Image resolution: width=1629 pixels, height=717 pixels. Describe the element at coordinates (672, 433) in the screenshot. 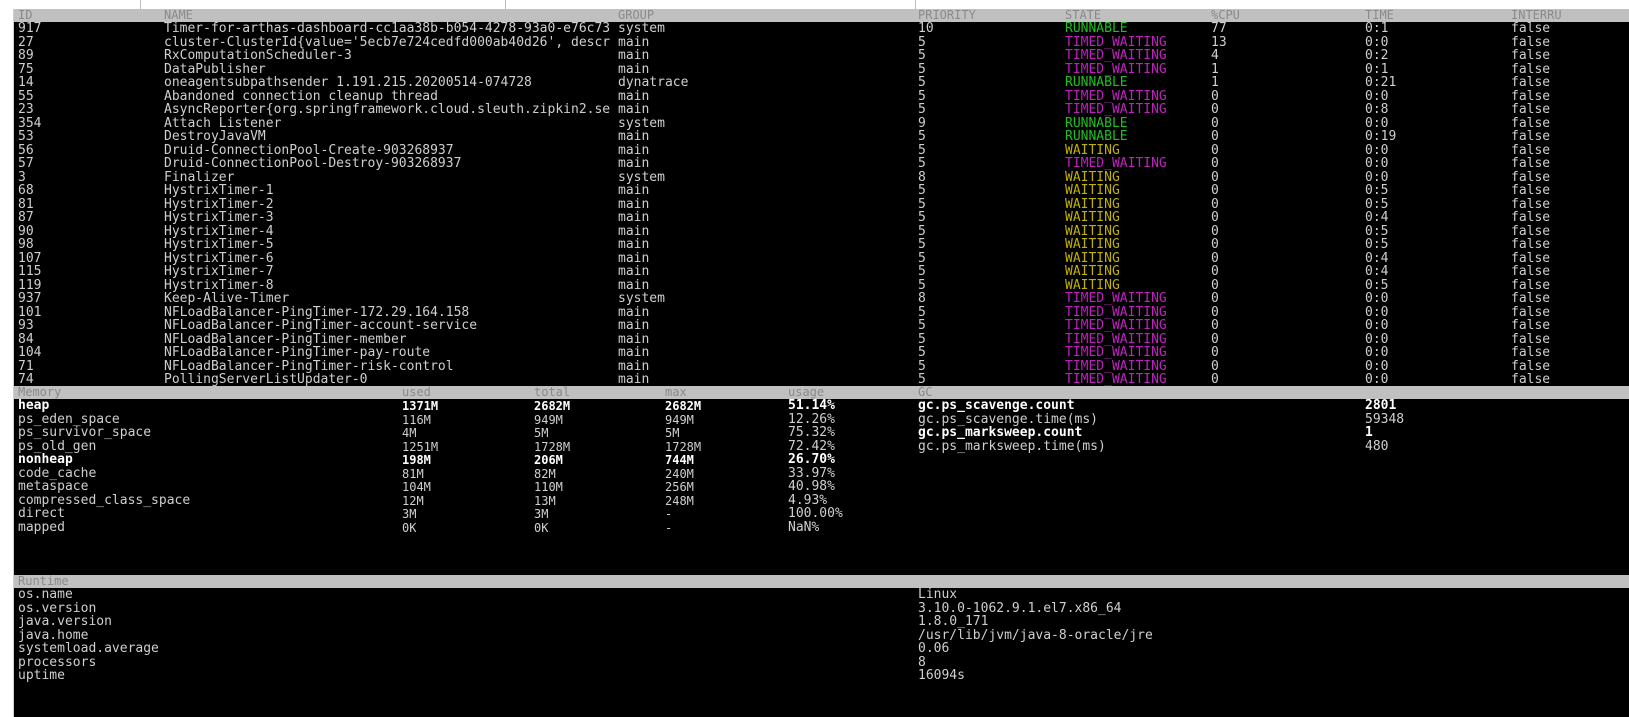

I see `memory-max: 5M` at that location.